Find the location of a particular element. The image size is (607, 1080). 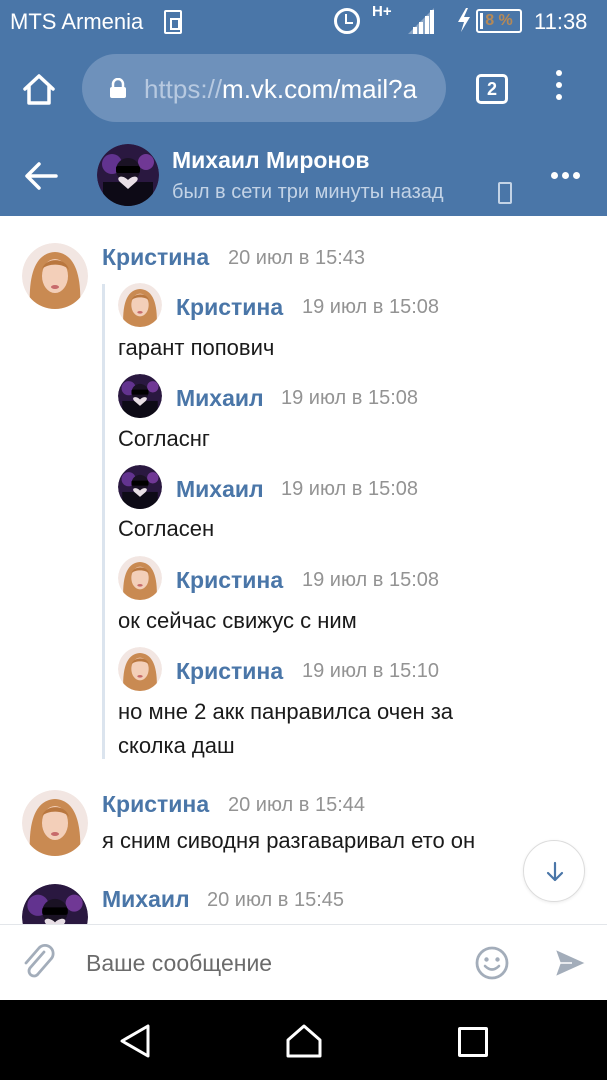

battery-percent: 8 % is located at coordinates (499, 20).